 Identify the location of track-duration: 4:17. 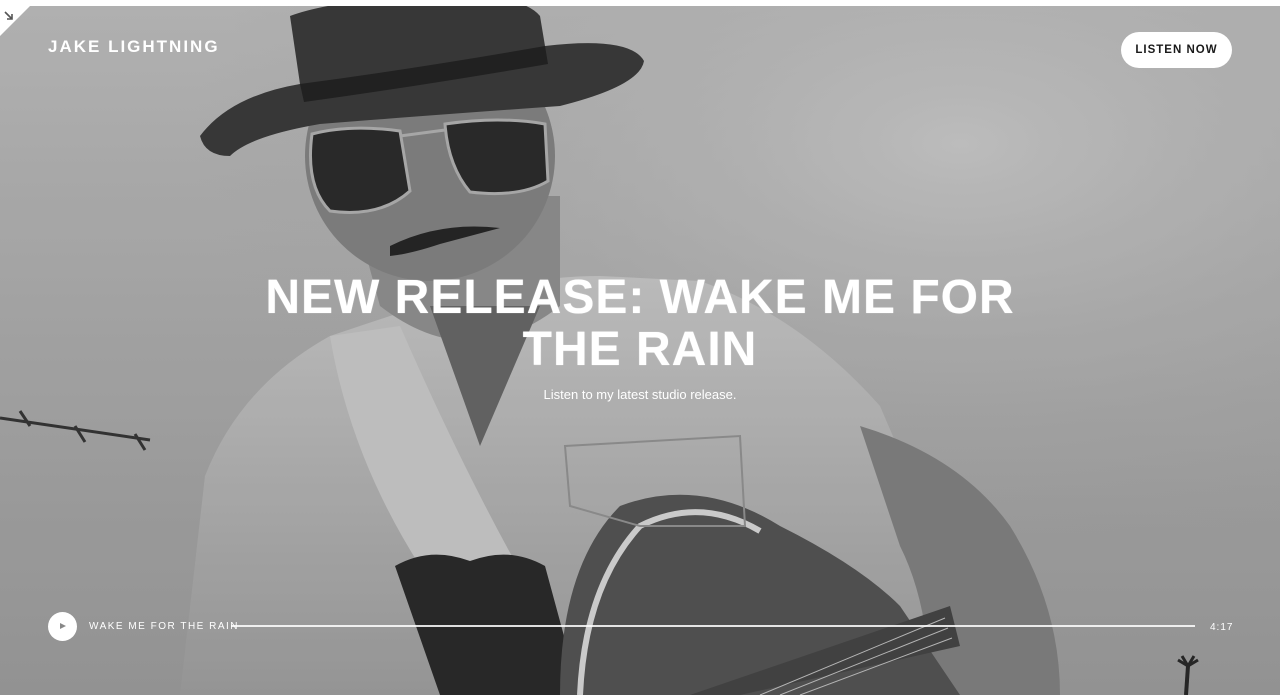
(1222, 627).